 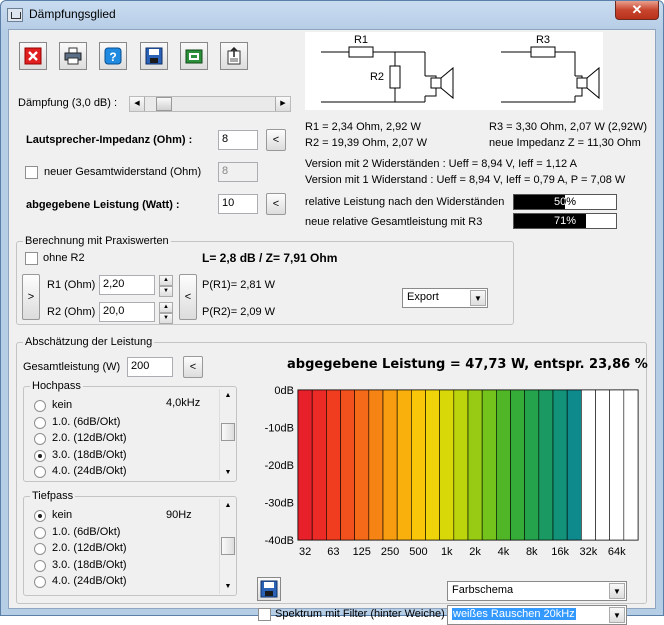 I want to click on hochpass-option-label: kein, so click(x=62, y=405).